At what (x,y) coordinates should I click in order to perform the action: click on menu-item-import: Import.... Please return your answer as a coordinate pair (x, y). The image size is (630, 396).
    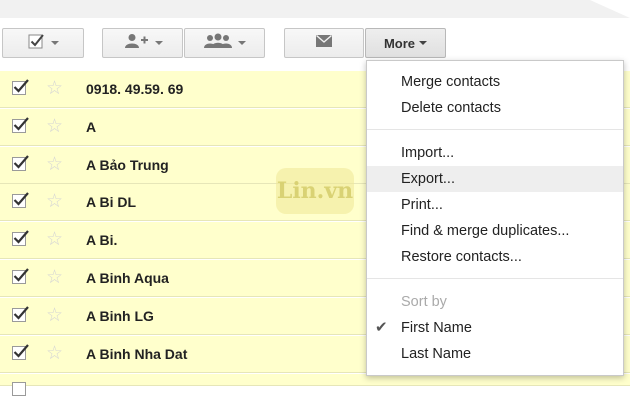
    Looking at the image, I should click on (495, 153).